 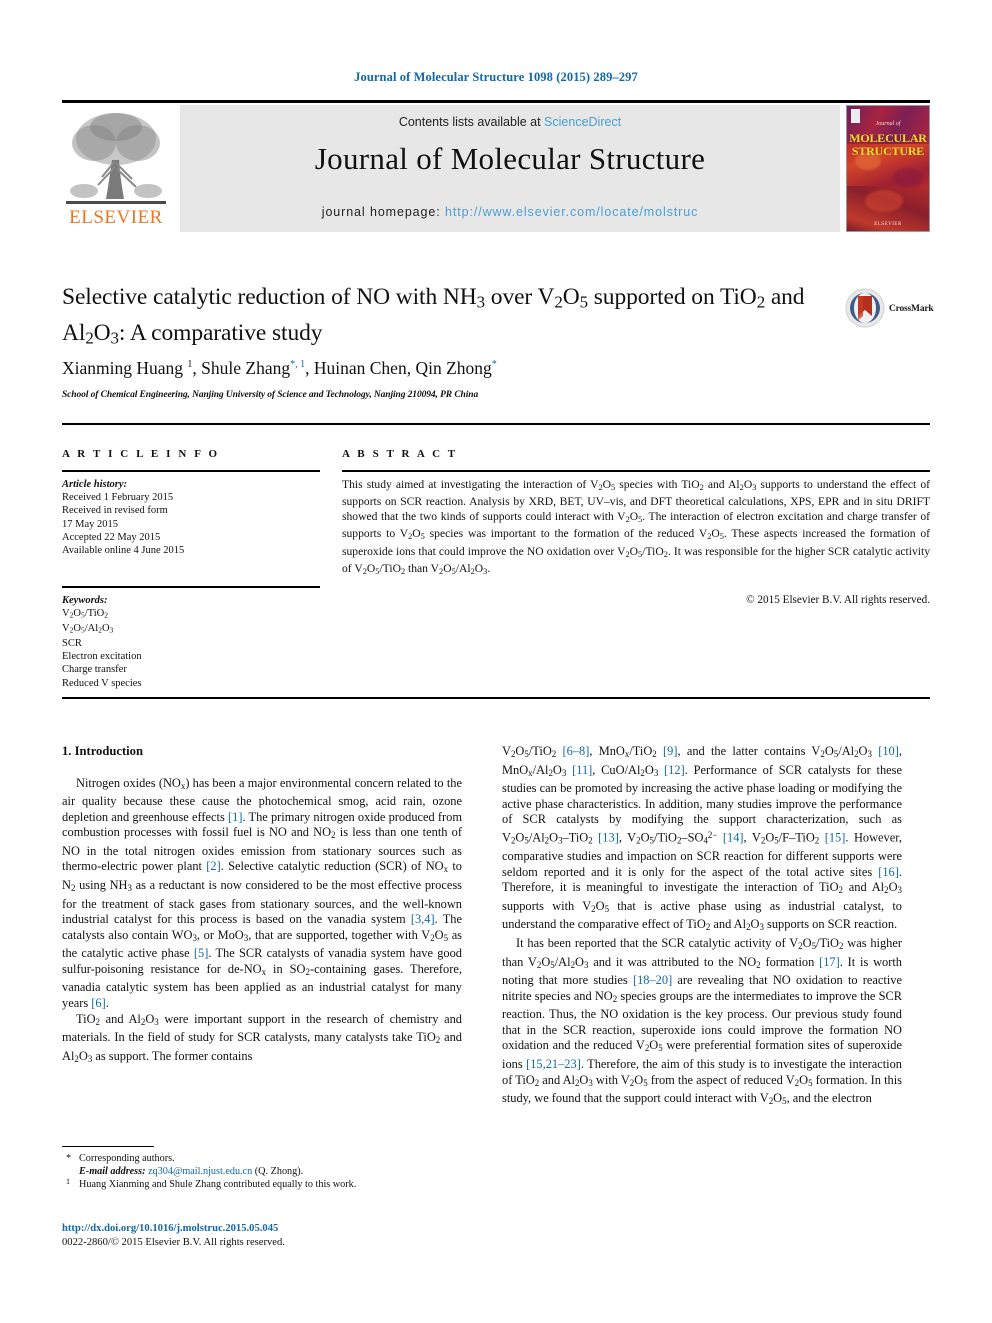 I want to click on abstract-rule, so click(x=636, y=471).